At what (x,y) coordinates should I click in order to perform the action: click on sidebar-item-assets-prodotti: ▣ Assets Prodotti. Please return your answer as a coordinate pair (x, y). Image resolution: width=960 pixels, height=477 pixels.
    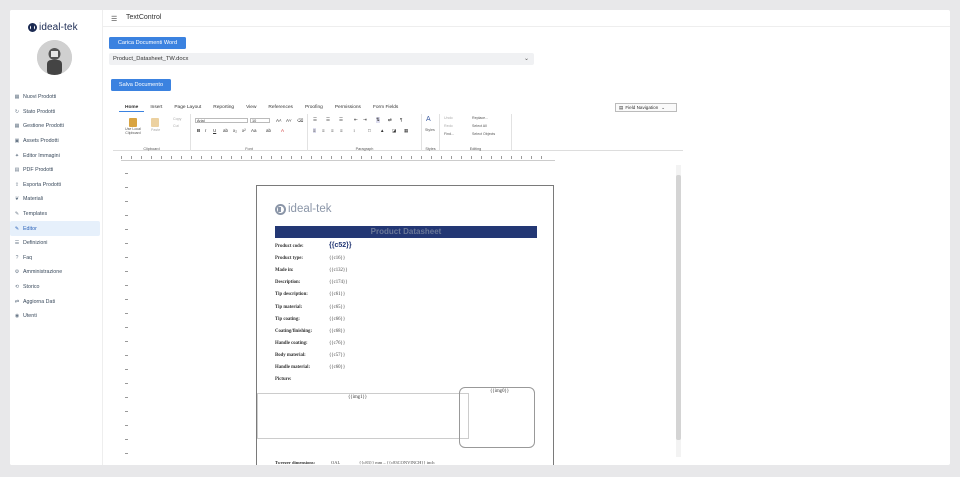
    Looking at the image, I should click on (56, 141).